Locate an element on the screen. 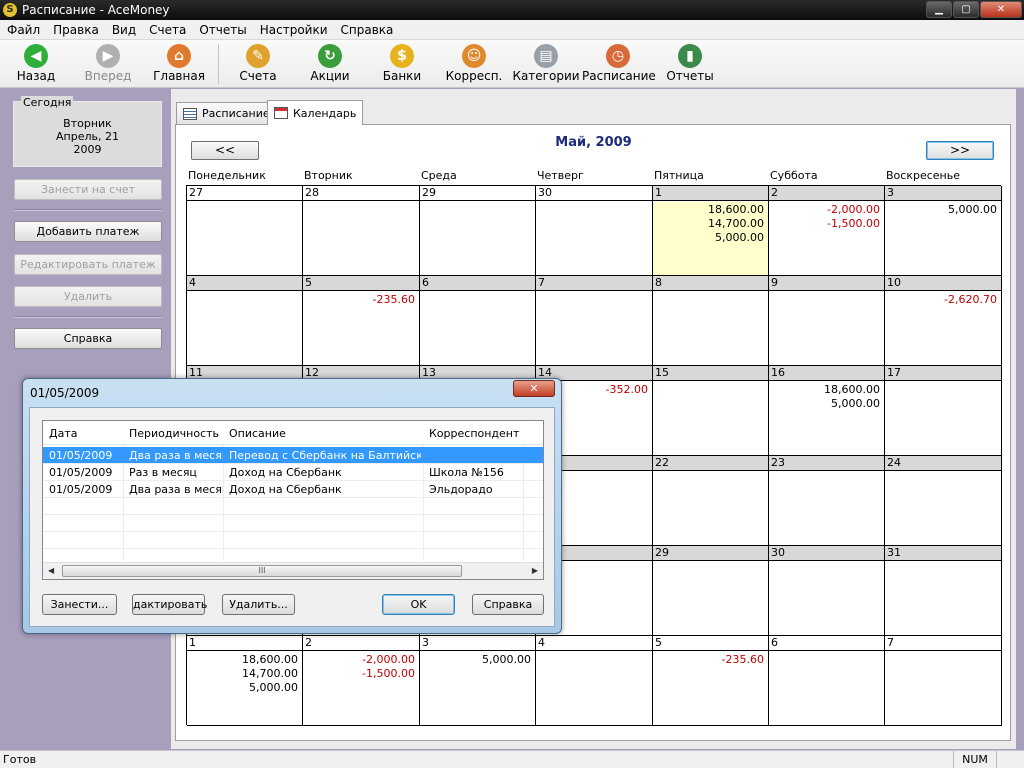 This screenshot has width=1024, height=768. toolbar-button-8: ◷ Расписание is located at coordinates (619, 64).